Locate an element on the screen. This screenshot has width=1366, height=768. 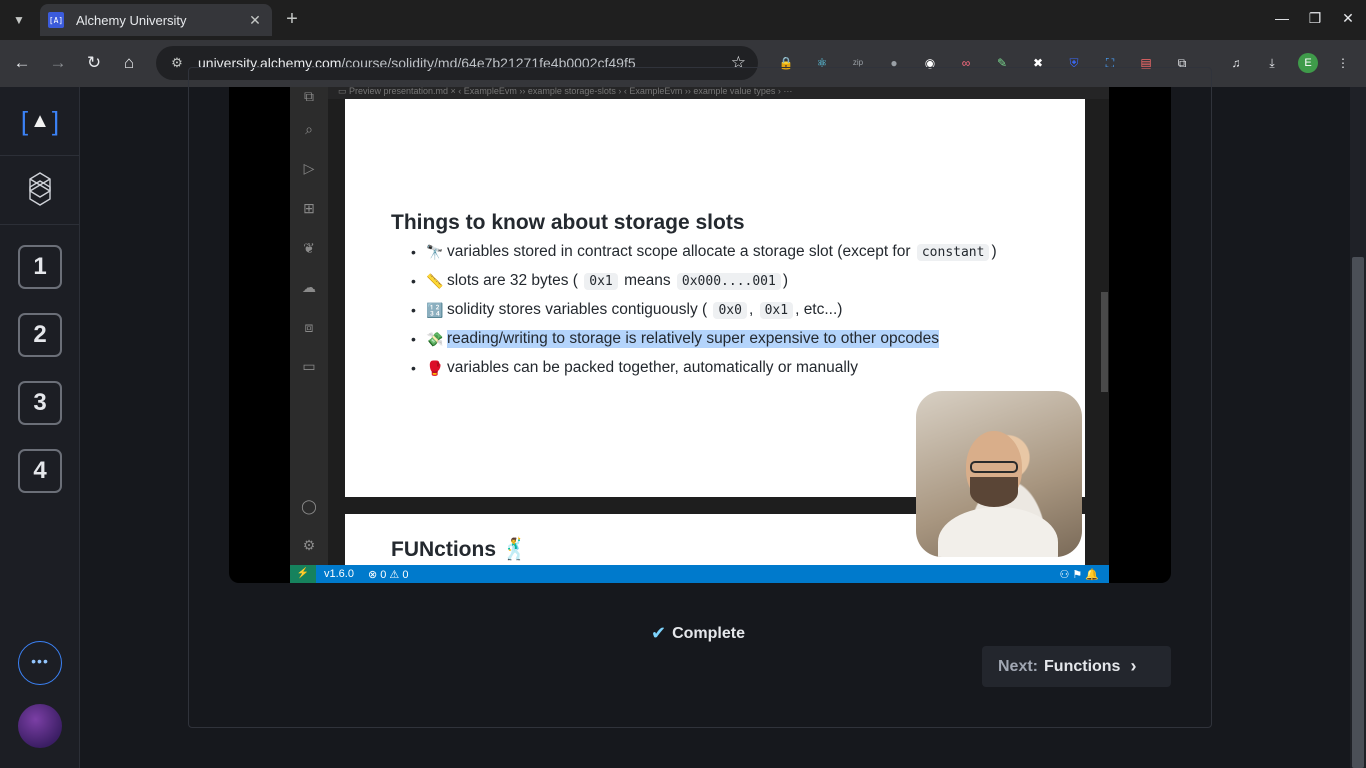
source-control-icon: ⧈ is located at coordinates (309, 327).